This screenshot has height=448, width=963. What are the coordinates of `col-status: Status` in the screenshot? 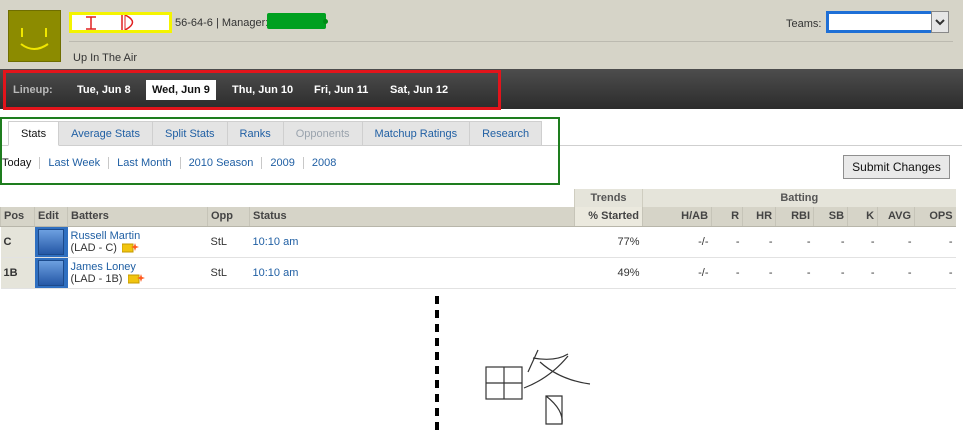 It's located at (411, 217).